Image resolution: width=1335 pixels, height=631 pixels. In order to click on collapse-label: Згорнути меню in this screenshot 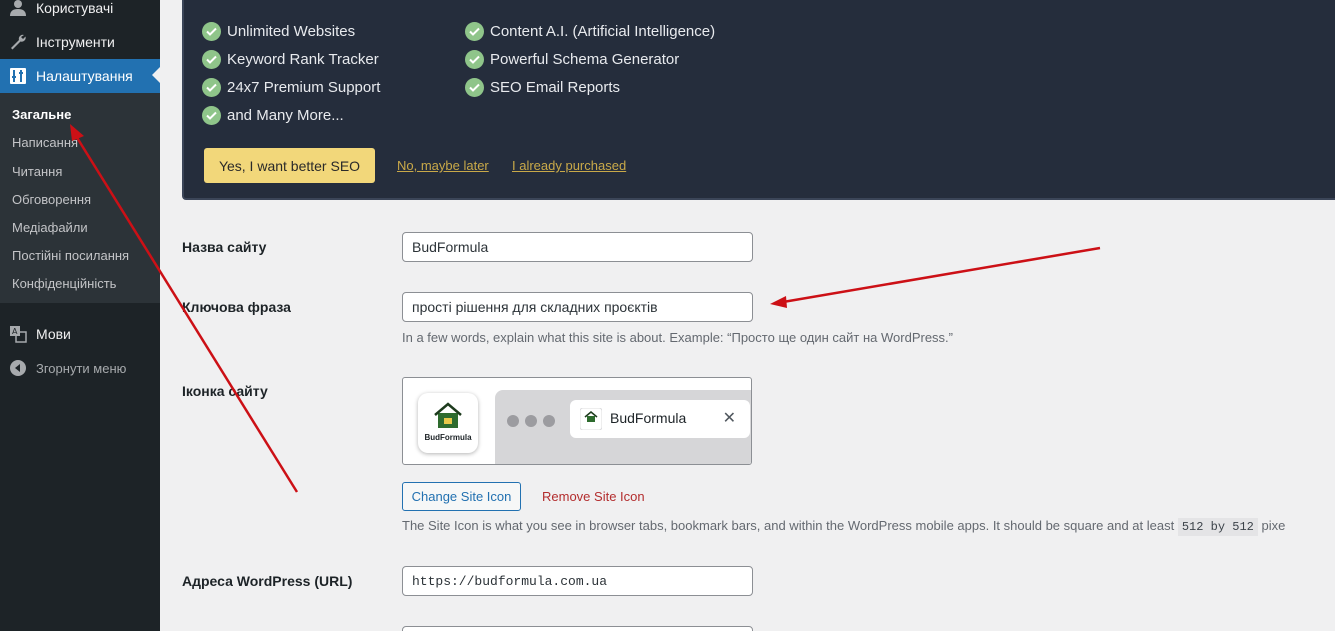, I will do `click(81, 368)`.